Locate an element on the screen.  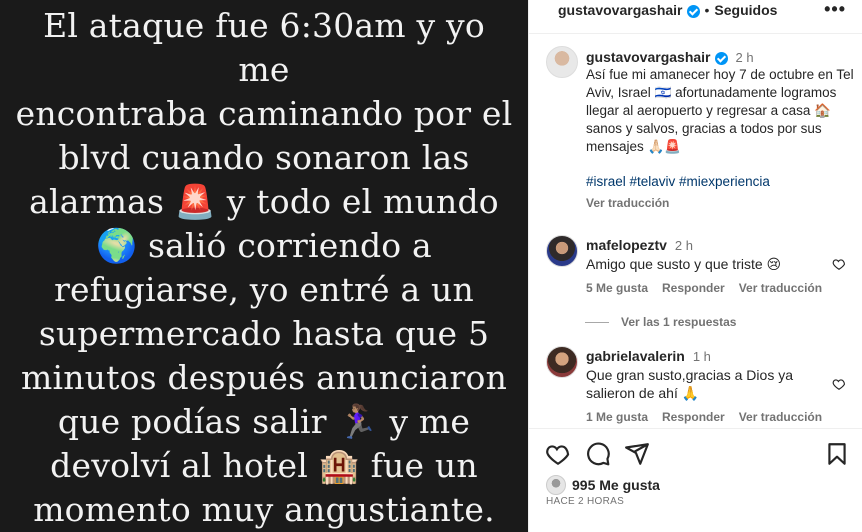
following-button: Seguidos is located at coordinates (745, 10).